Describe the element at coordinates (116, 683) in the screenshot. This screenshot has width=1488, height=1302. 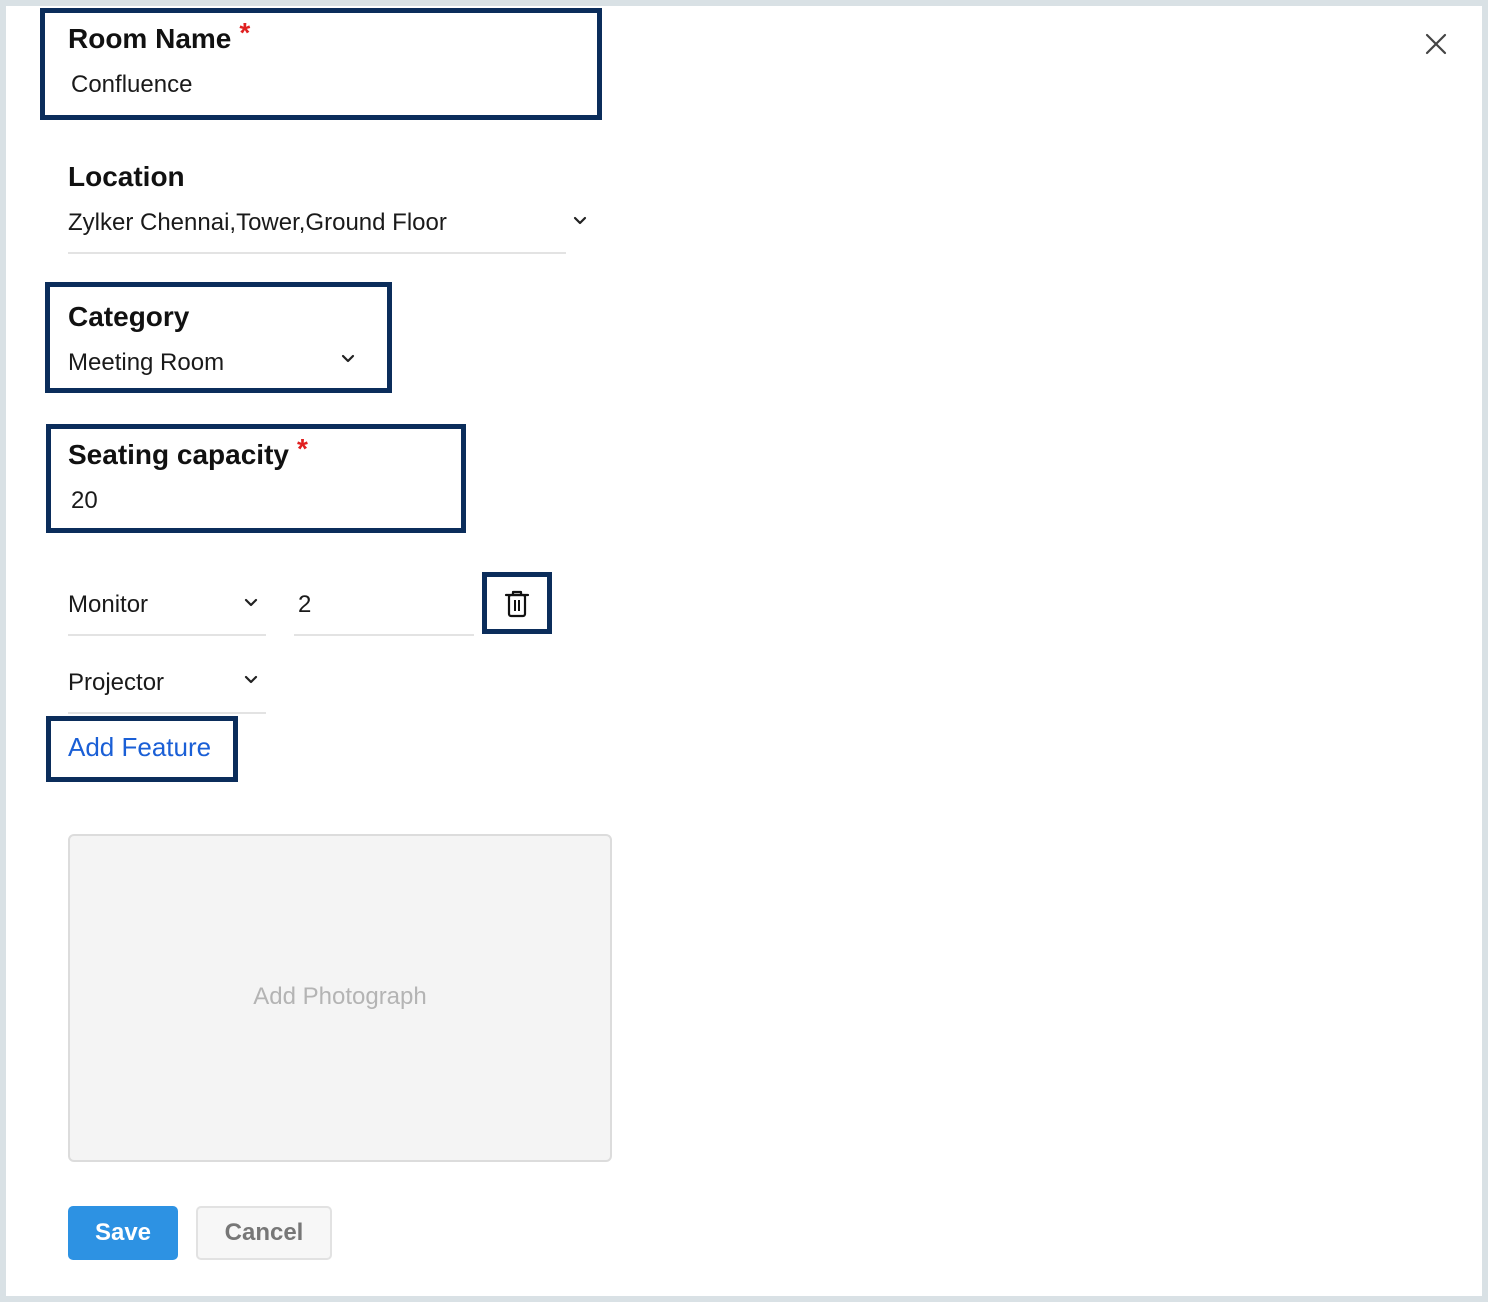
I see `feature-select-projector: Projector` at that location.